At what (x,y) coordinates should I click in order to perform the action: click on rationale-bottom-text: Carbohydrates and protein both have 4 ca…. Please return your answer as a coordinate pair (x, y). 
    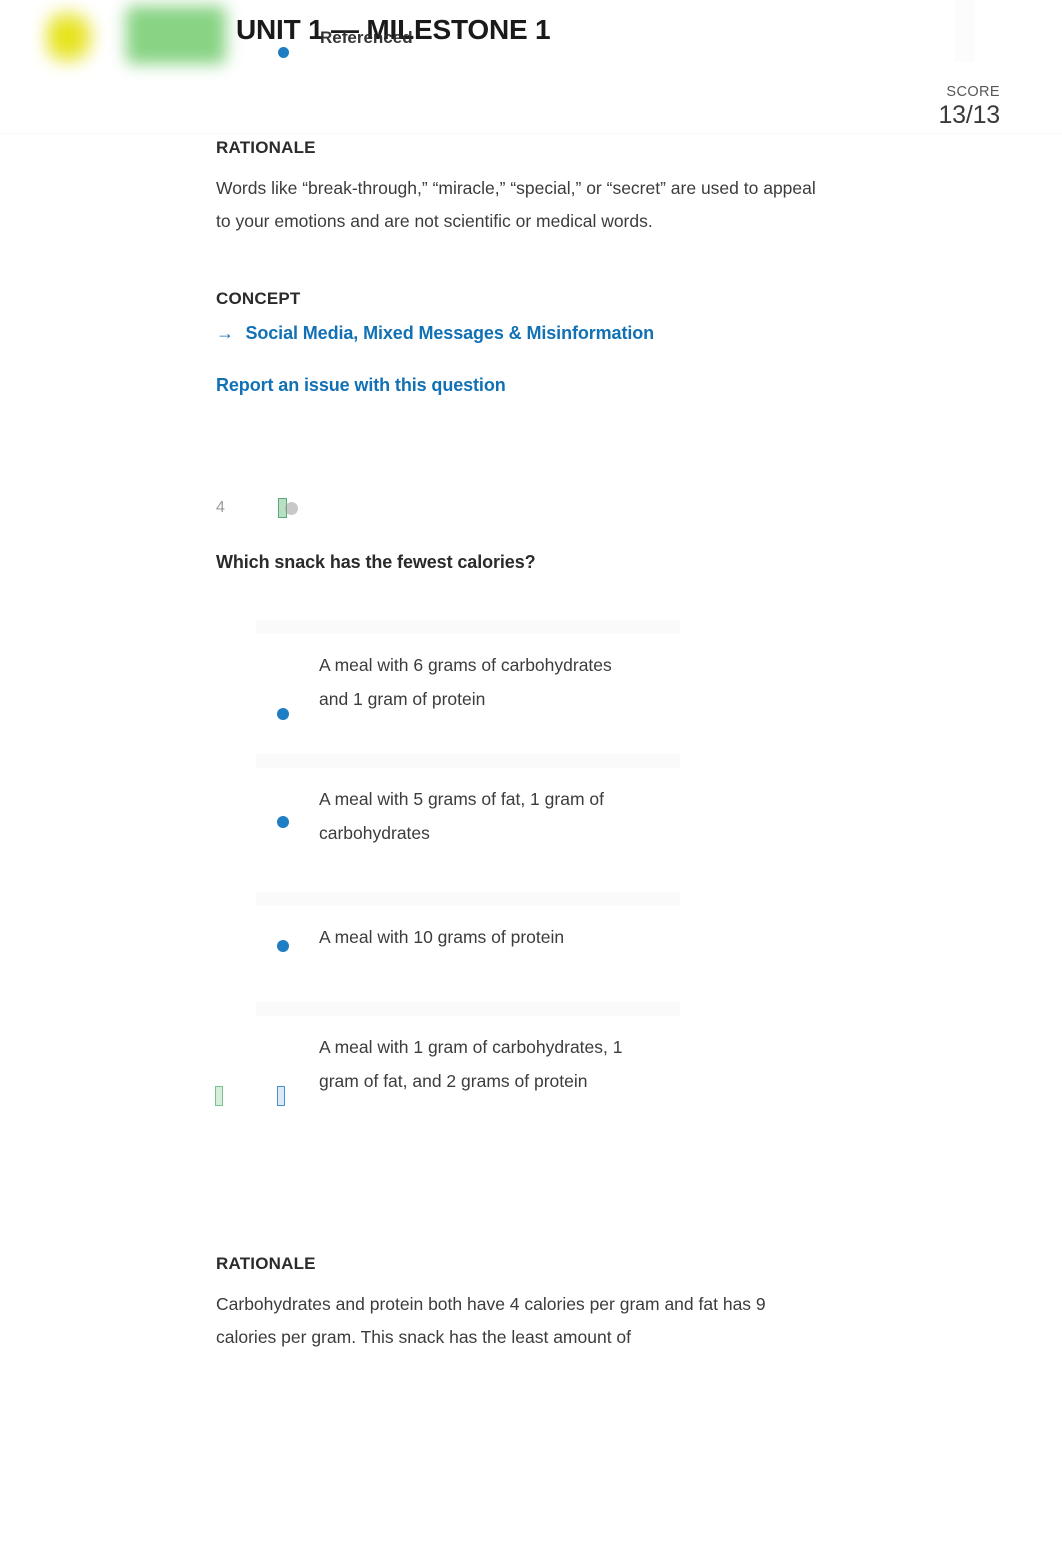
    Looking at the image, I should click on (491, 1320).